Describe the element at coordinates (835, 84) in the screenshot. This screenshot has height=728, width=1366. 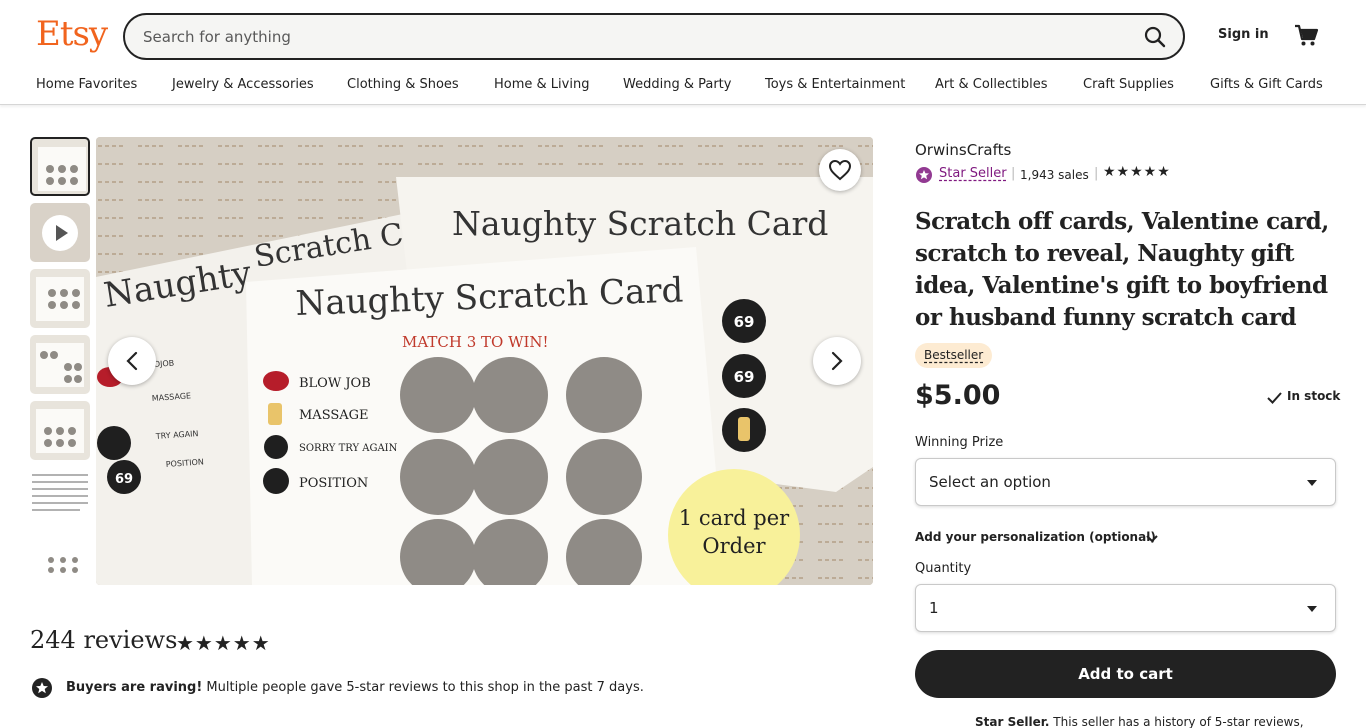
I see `nav-toys-entertainment: Toys & Entertainment` at that location.